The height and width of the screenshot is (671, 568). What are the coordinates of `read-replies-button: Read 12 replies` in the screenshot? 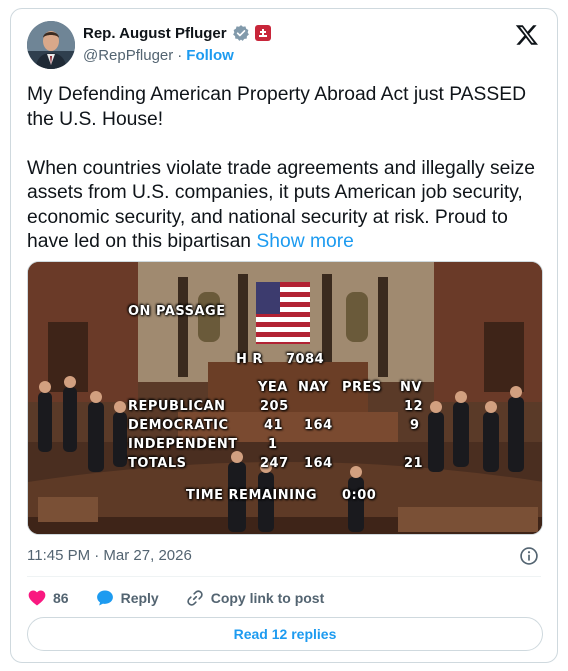 It's located at (285, 634).